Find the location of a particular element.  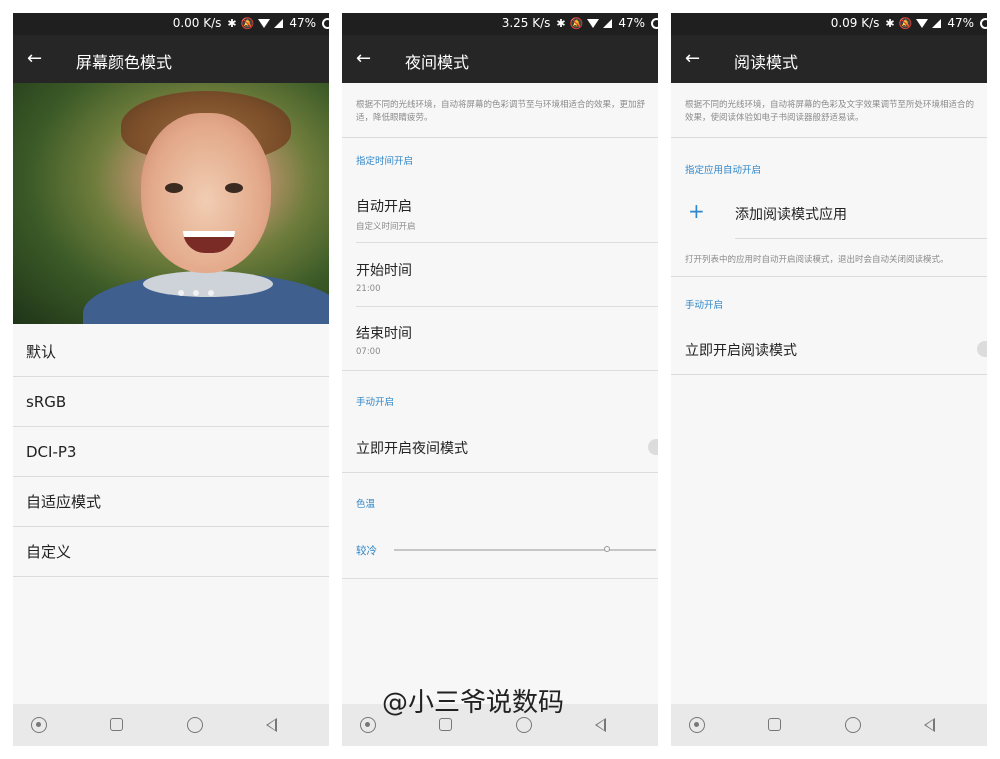

color-mode-list: 默认 sRGB DCI-P3 自适应模式 自定义 is located at coordinates (171, 452).